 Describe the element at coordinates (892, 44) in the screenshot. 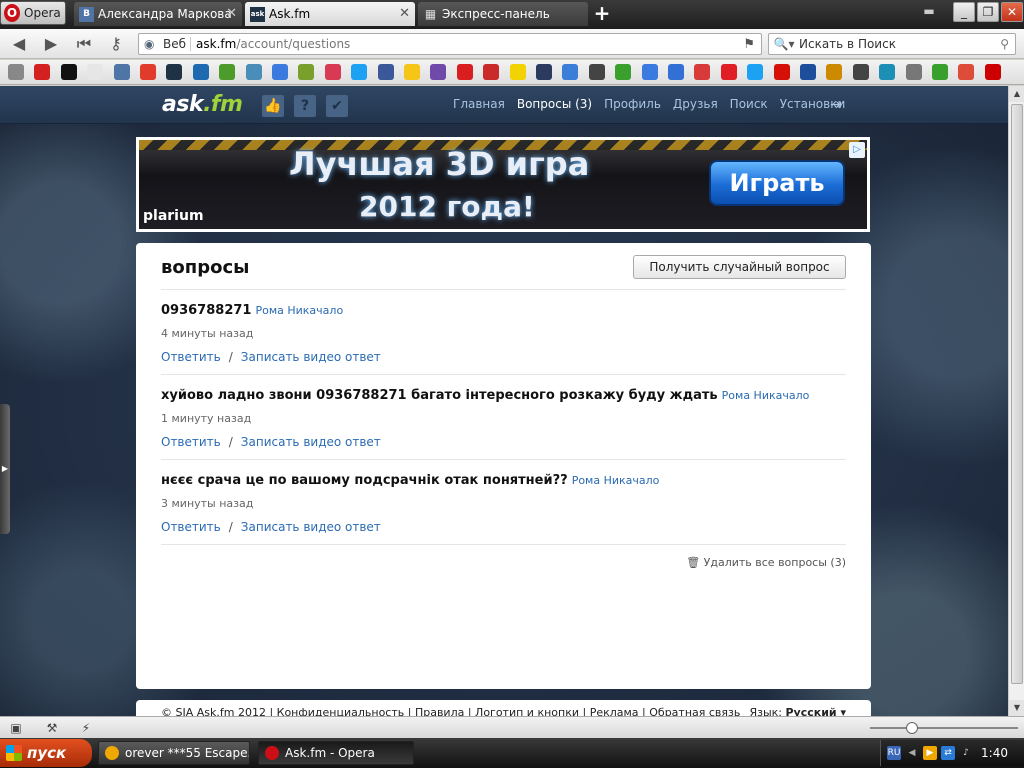

I see `search-field: 🔍▾ Искать в Поиск ⚲` at that location.